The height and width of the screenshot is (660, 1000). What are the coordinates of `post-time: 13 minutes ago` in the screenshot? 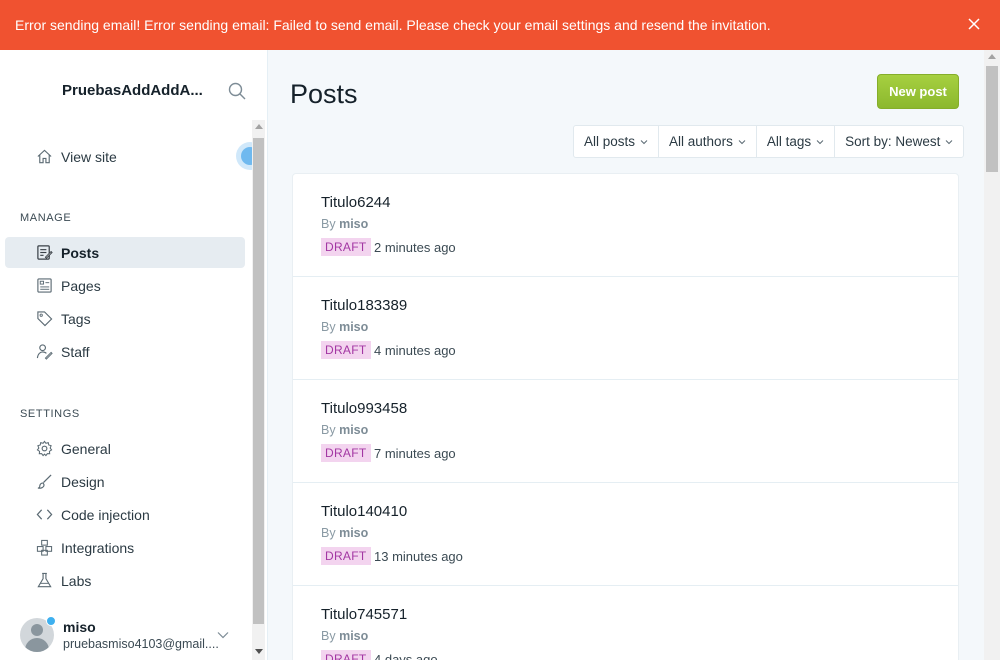 It's located at (418, 556).